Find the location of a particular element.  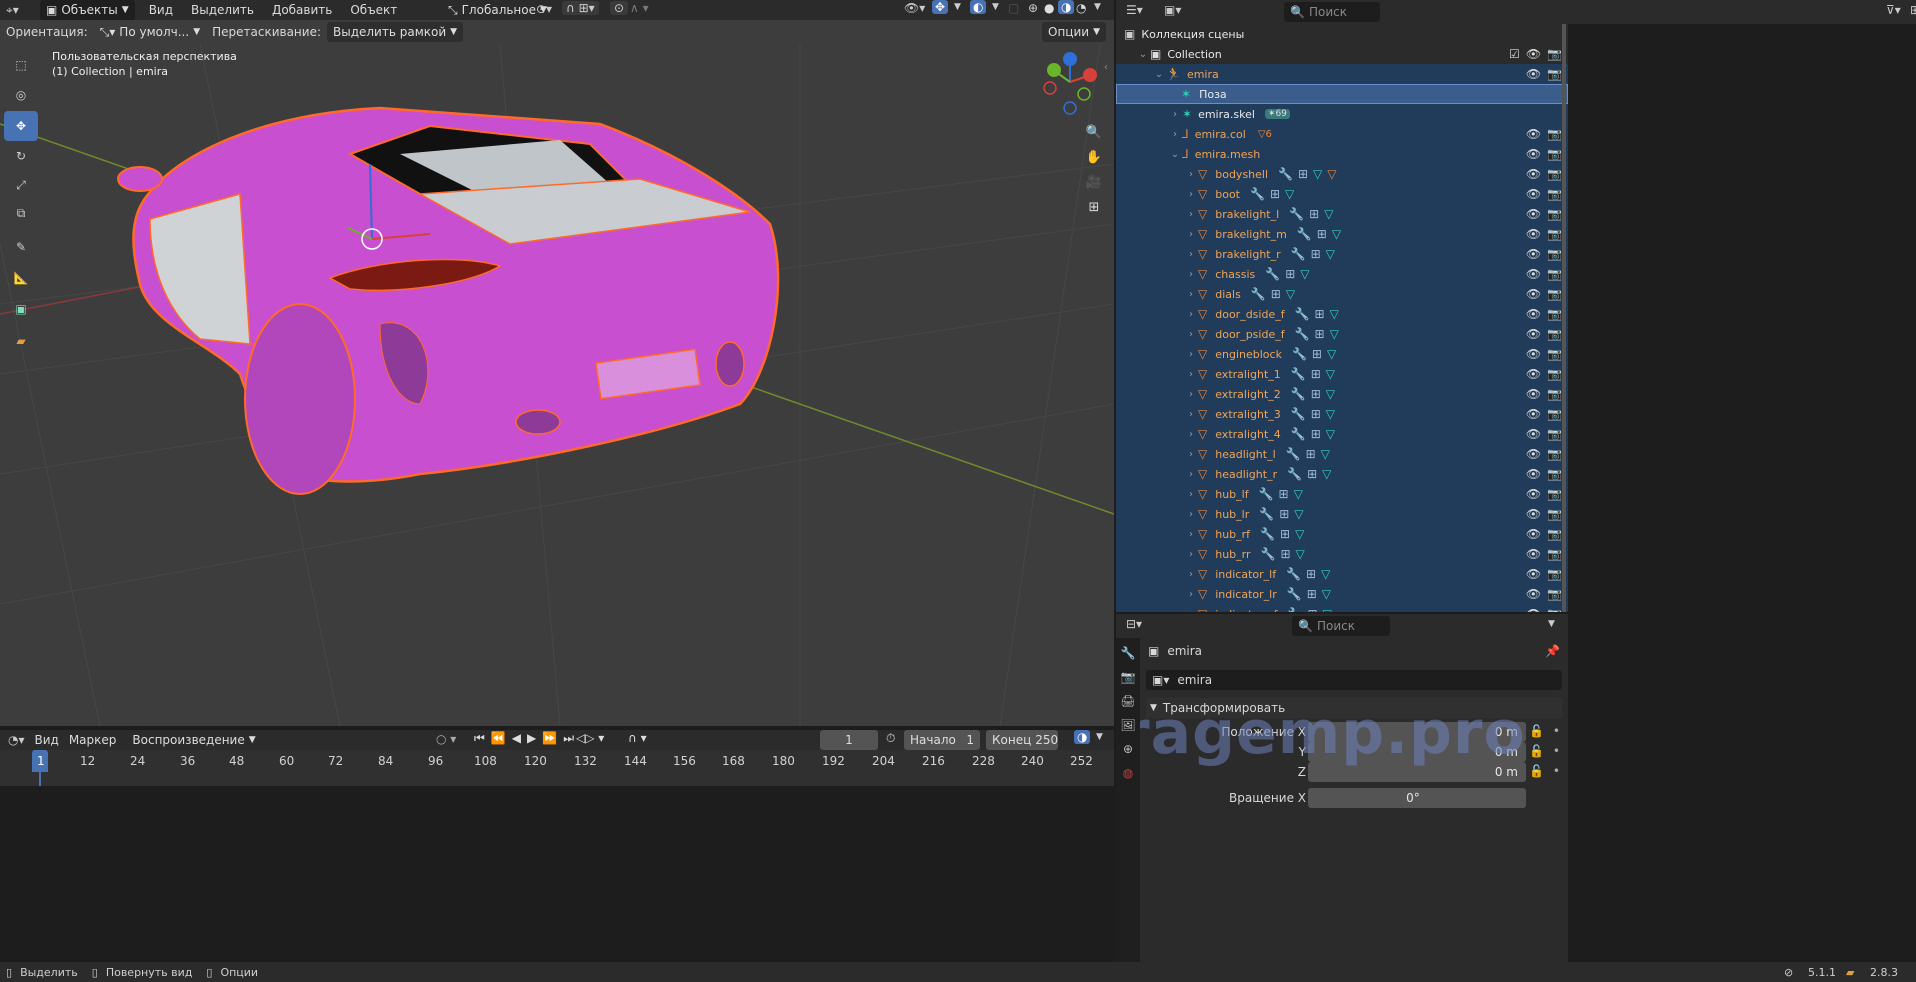

play-reverse-icon: ◀ is located at coordinates (516, 738).